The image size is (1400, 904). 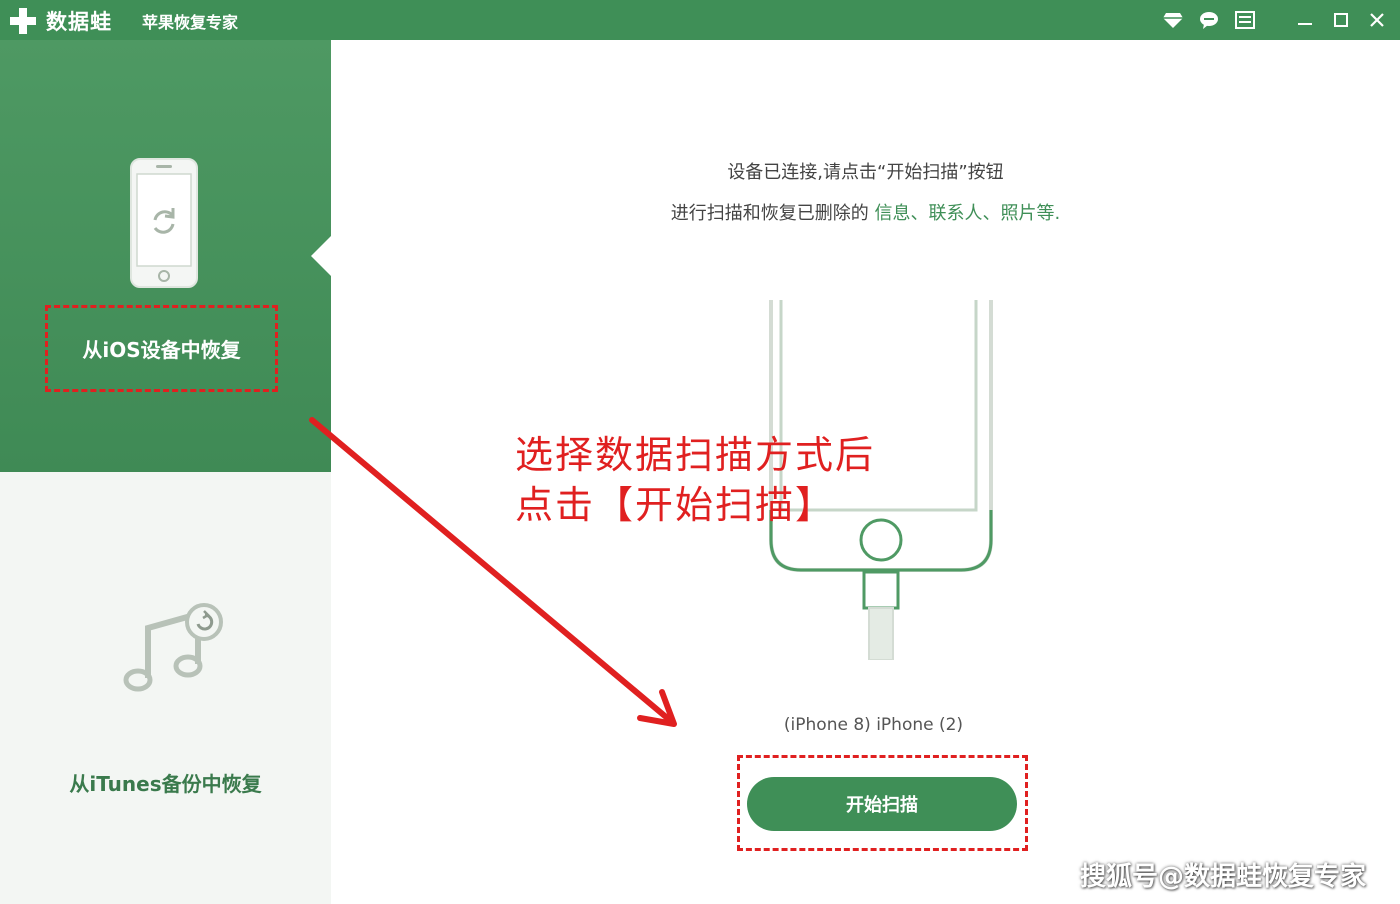 What do you see at coordinates (161, 350) in the screenshot?
I see `sidebar-item-label: 从iOS设备中恢复` at bounding box center [161, 350].